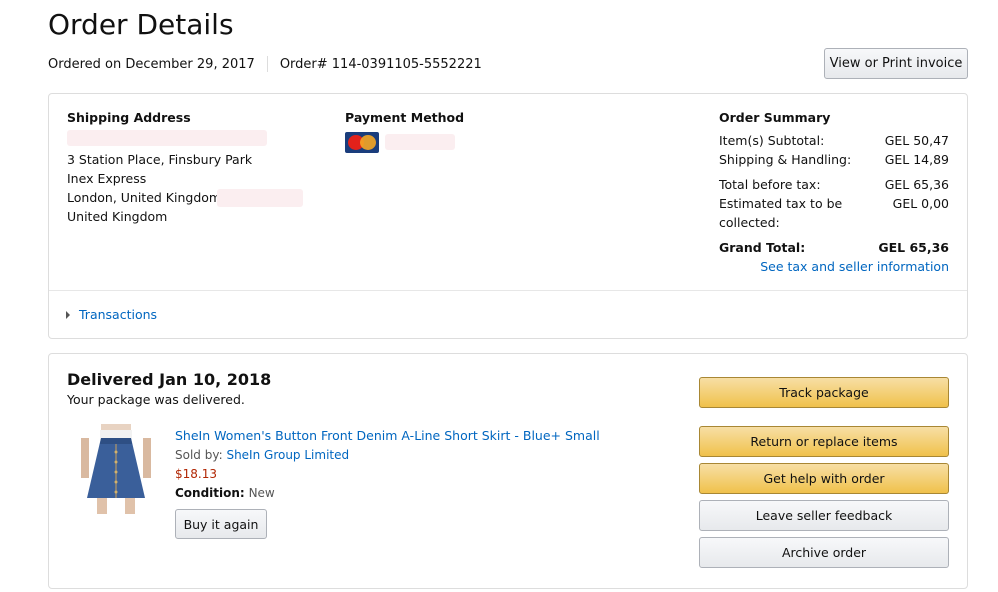 Image resolution: width=998 pixels, height=592 pixels. What do you see at coordinates (834, 184) in the screenshot?
I see `summary-row: Total before tax: GEL 65,36` at bounding box center [834, 184].